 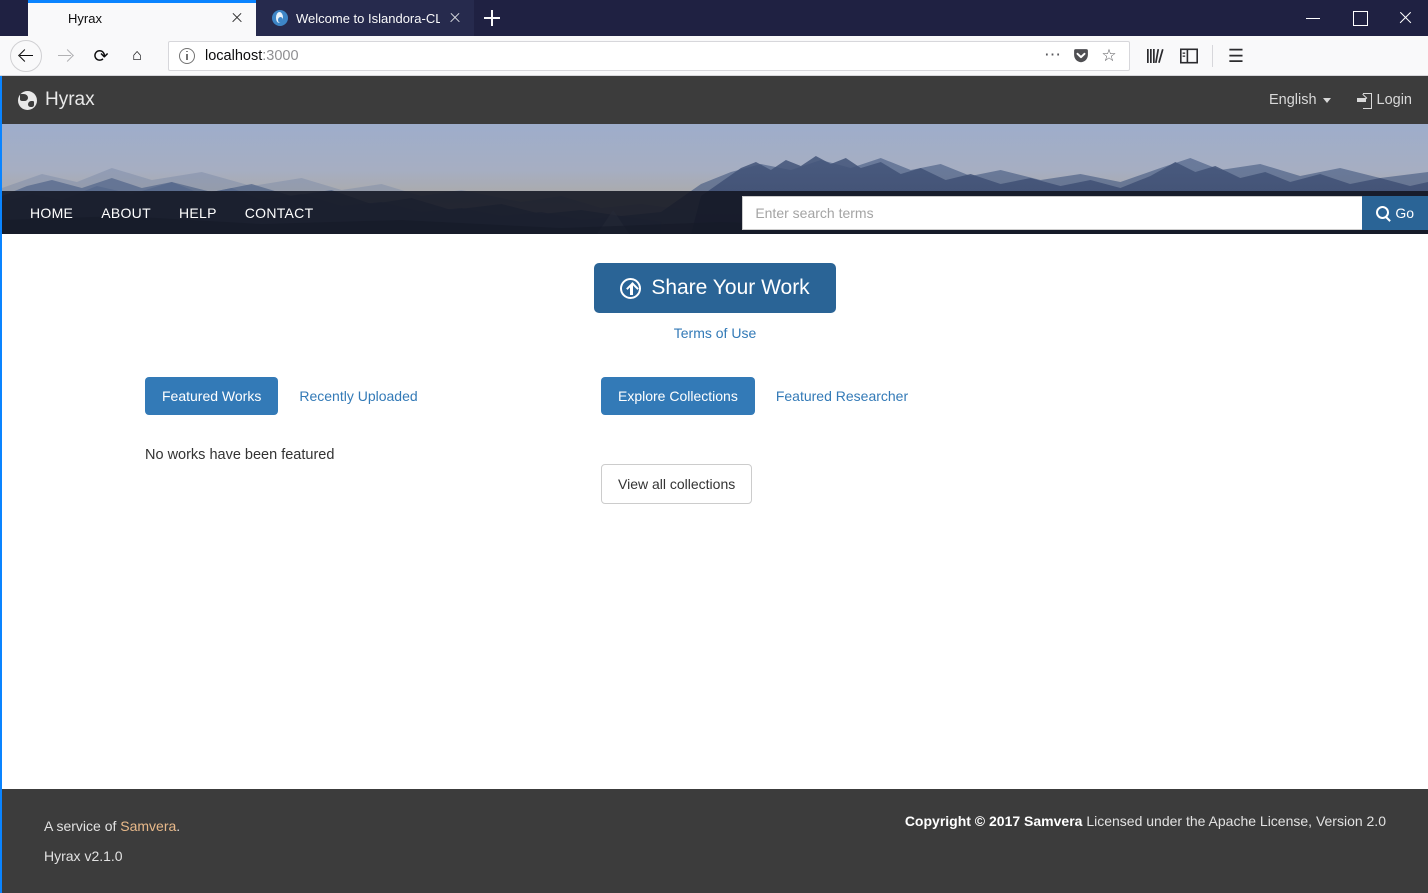 I want to click on login-link: Login, so click(x=1384, y=100).